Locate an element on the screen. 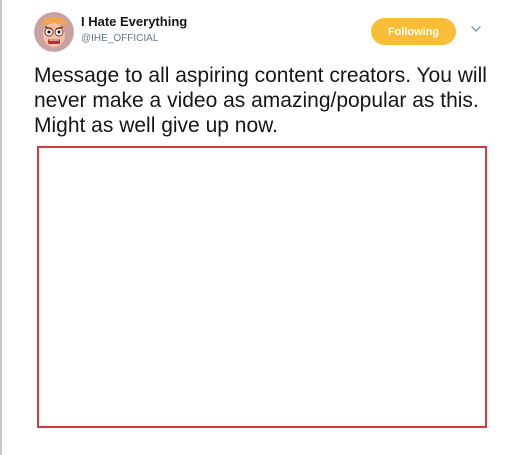 The width and height of the screenshot is (513, 455). tweet-menu-button is located at coordinates (476, 29).